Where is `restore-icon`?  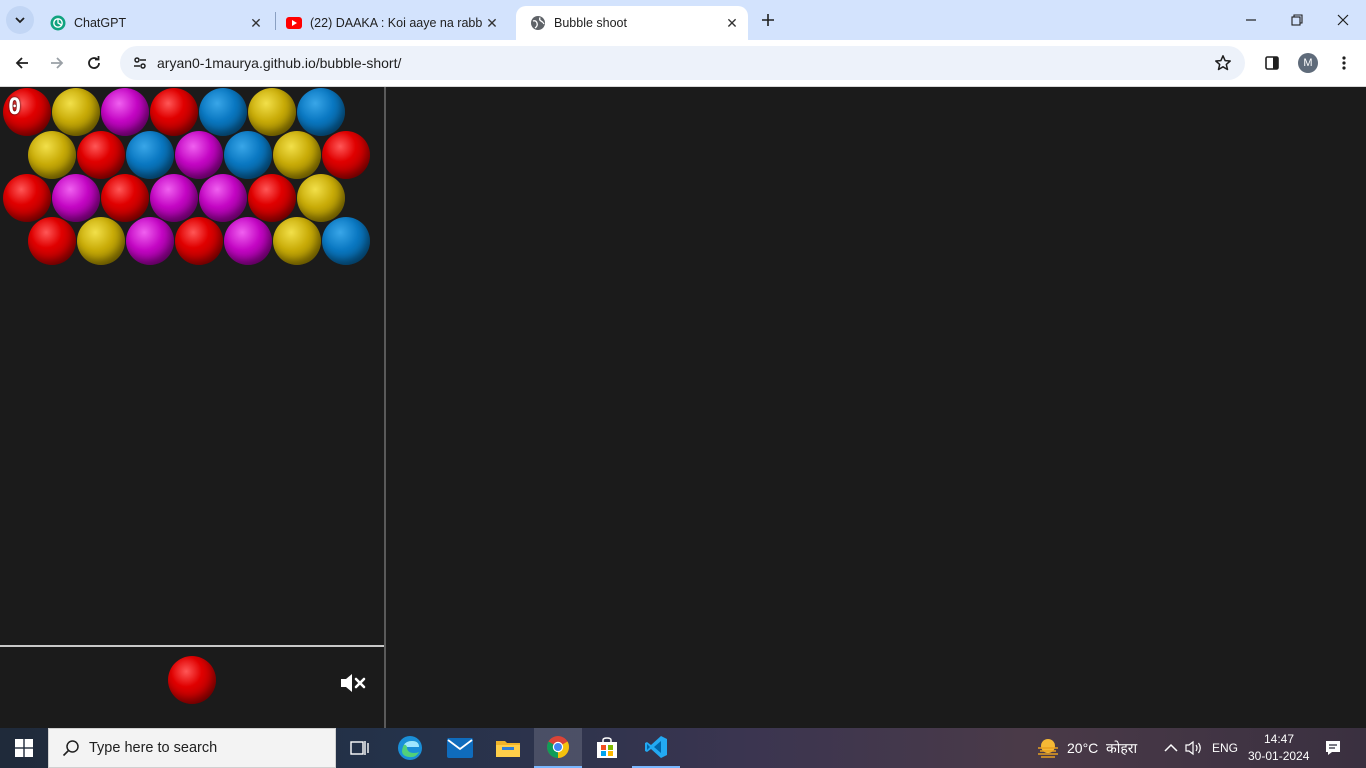 restore-icon is located at coordinates (1297, 20).